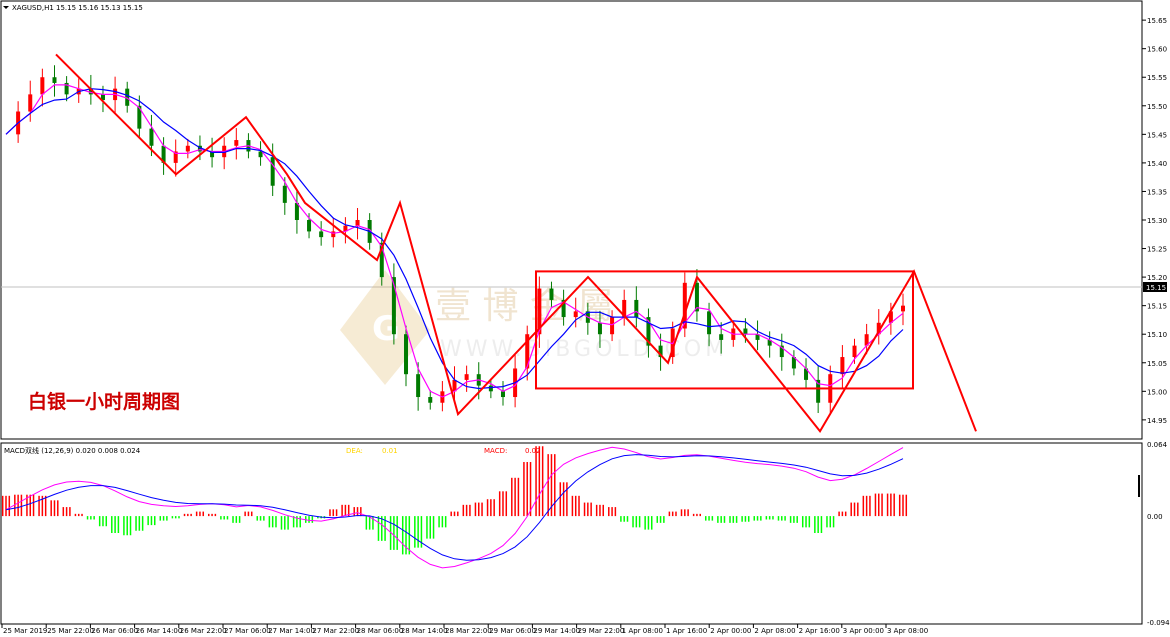  I want to click on macd-header-label: MACD双线 (12,26,9) 0.020 0.008 0.024, so click(72, 450).